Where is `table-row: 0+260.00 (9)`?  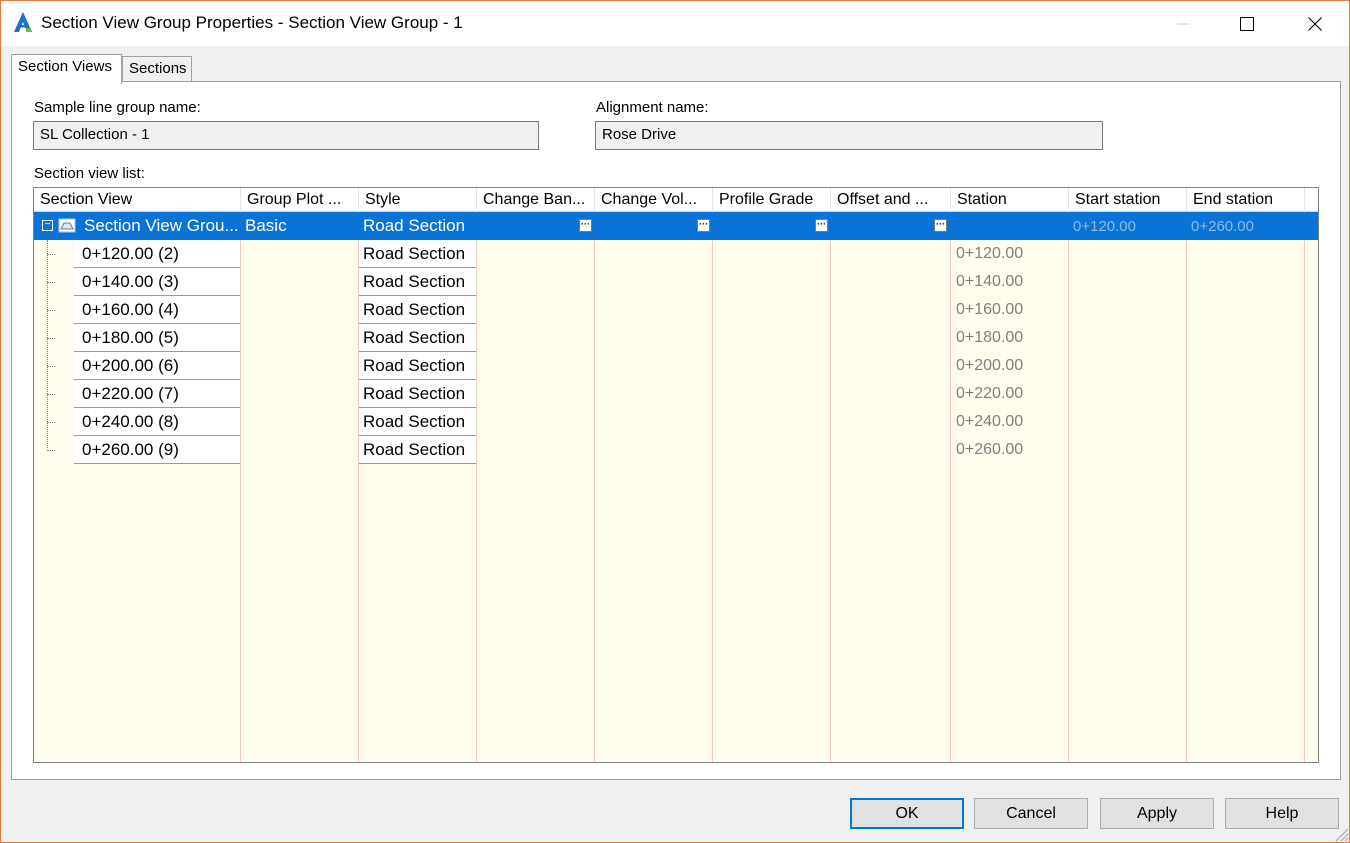 table-row: 0+260.00 (9) is located at coordinates (157, 450).